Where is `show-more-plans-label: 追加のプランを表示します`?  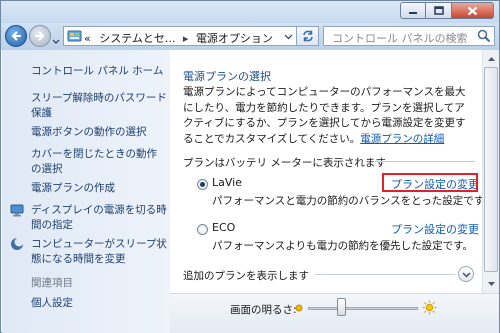 show-more-plans-label: 追加のプランを表示します is located at coordinates (246, 275).